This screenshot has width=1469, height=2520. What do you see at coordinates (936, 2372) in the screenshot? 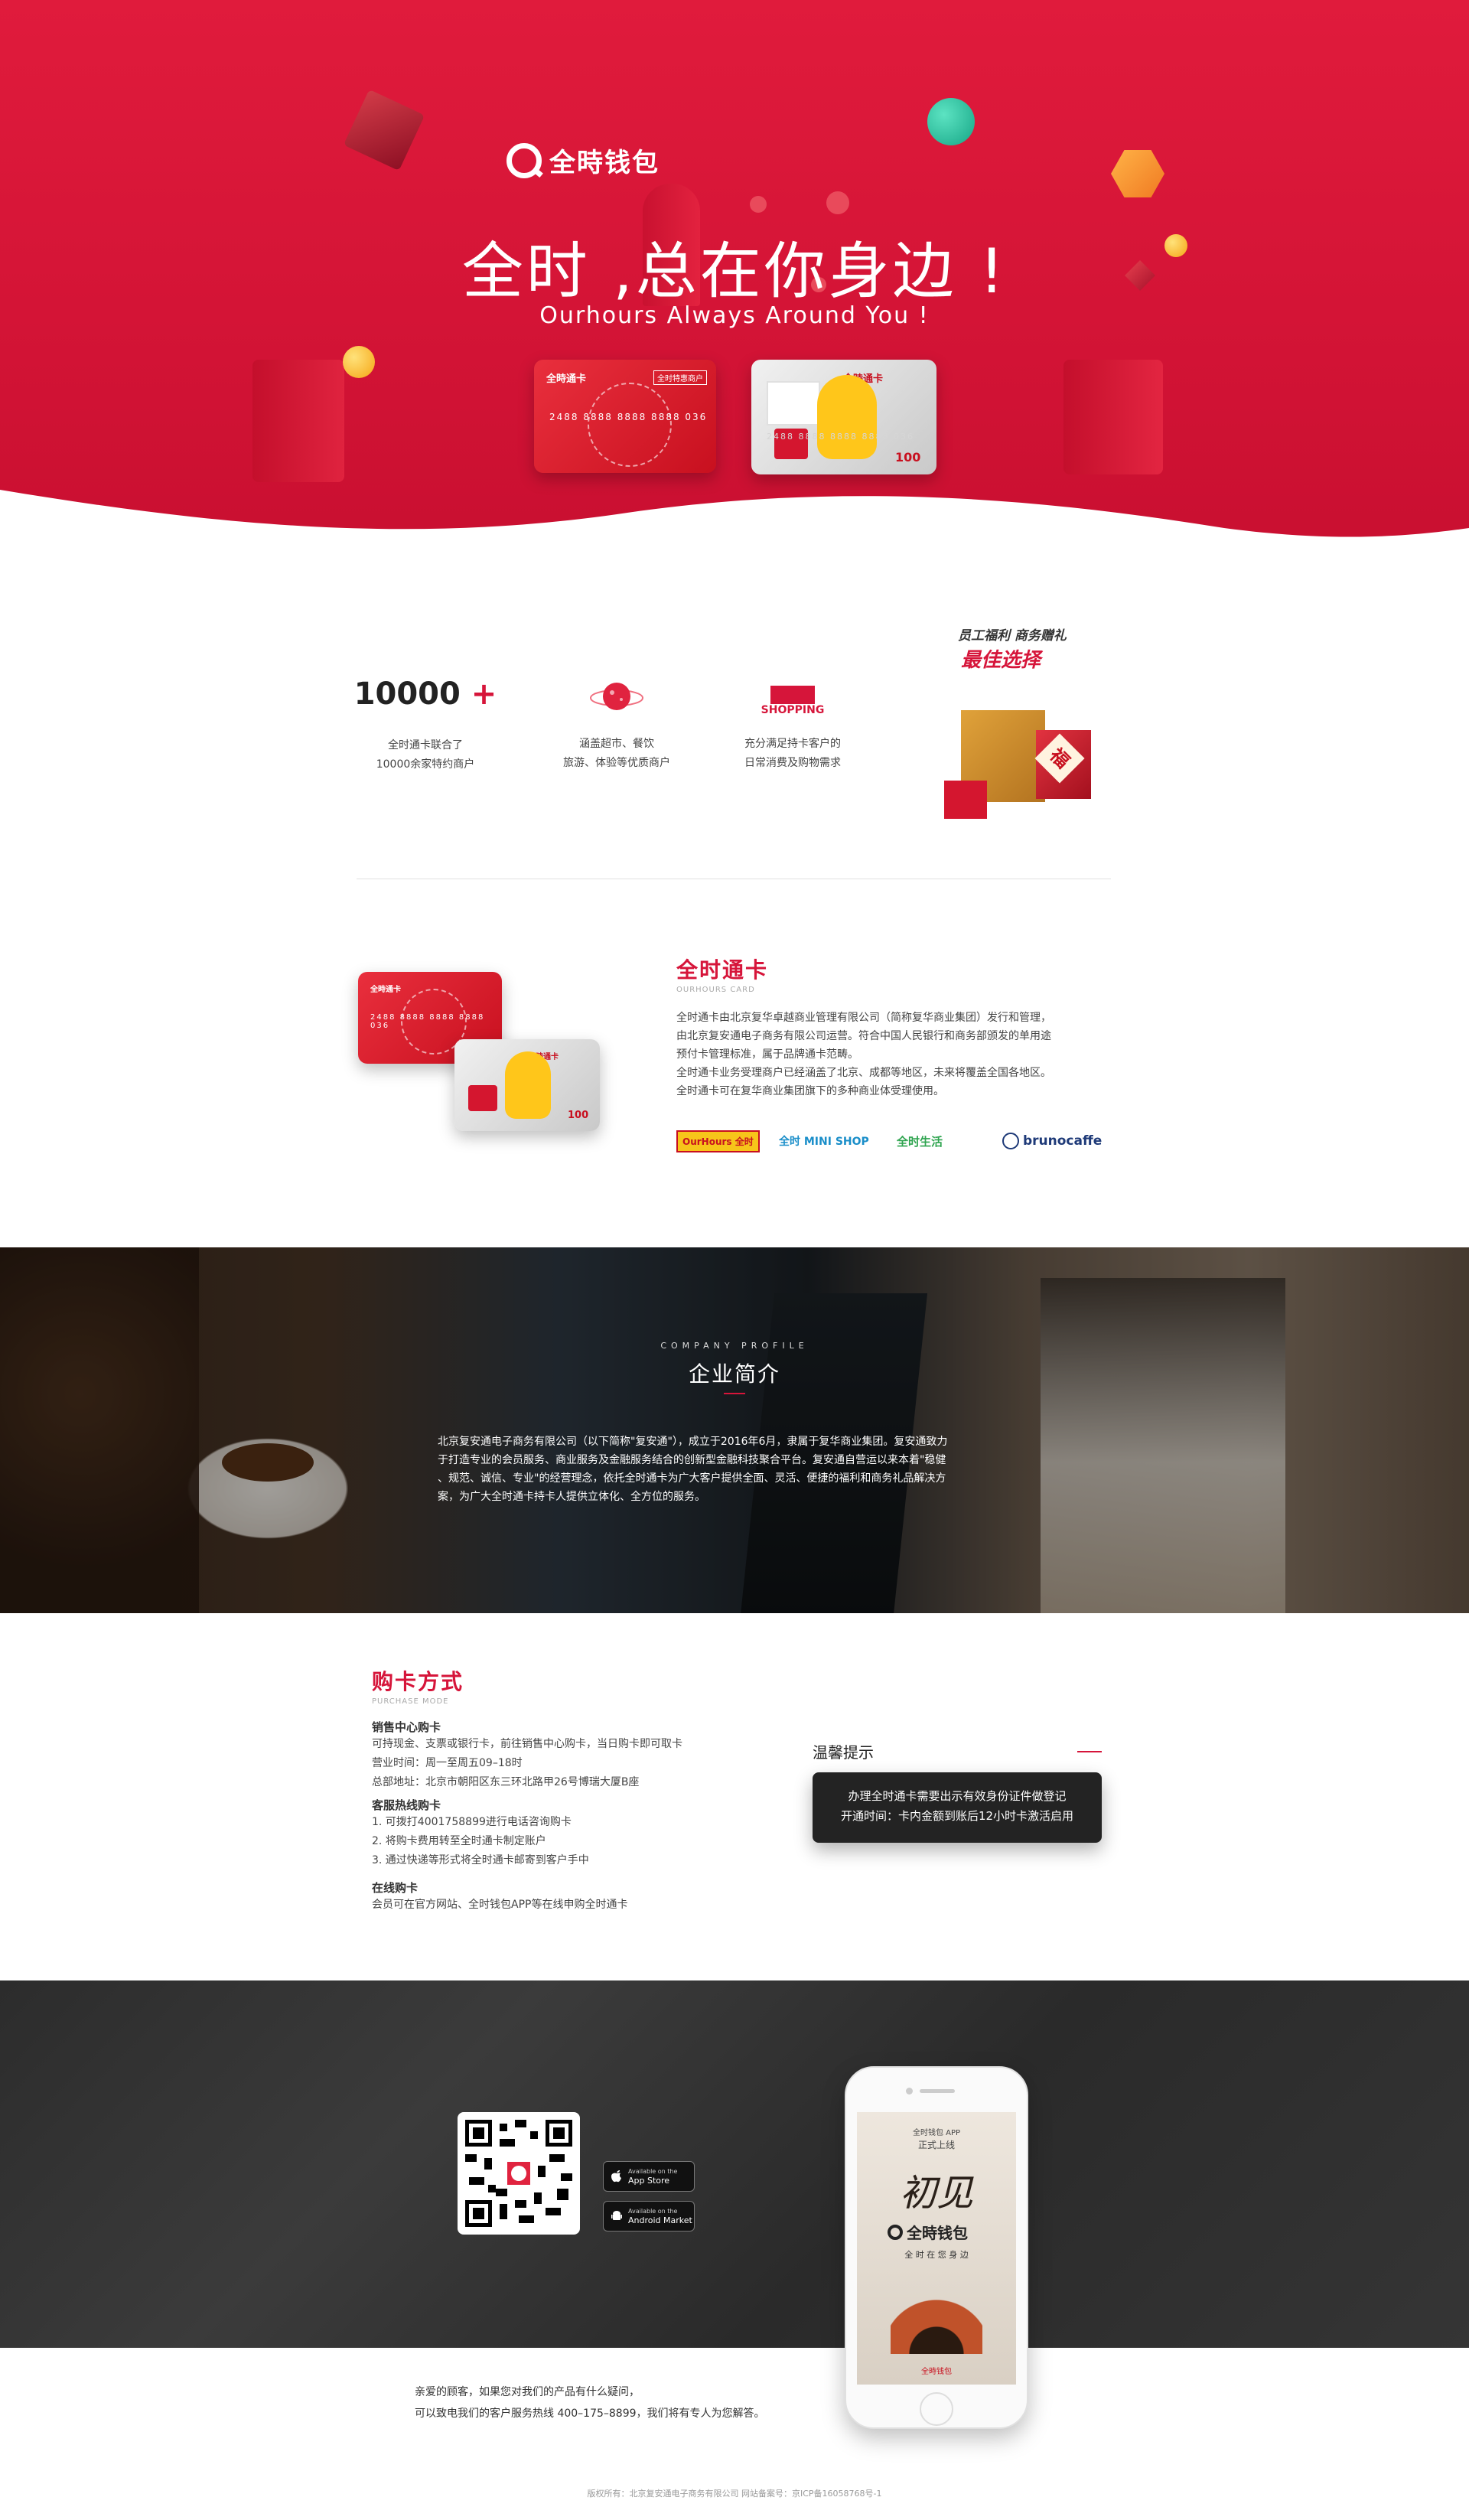
I see `phone-footer-logo: 全時钱包` at bounding box center [936, 2372].